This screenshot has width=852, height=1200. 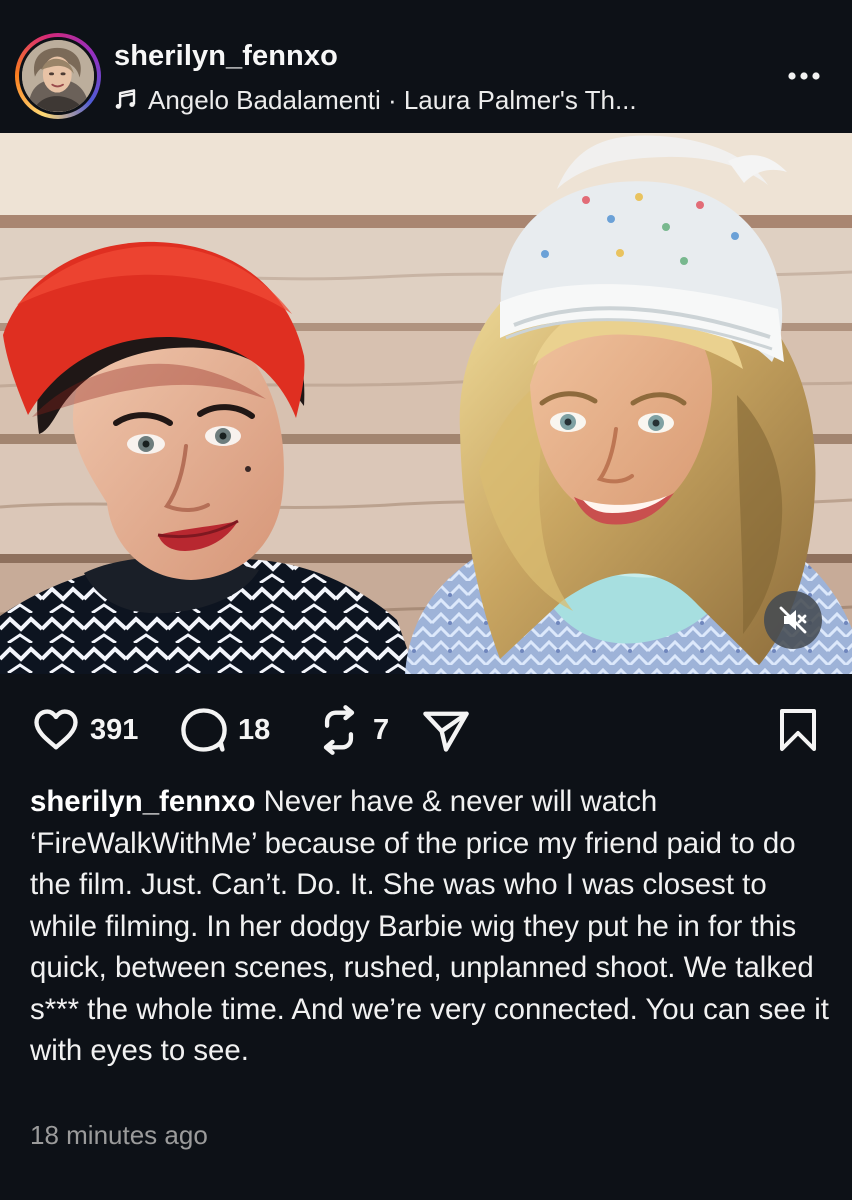 I want to click on comments-count: 18, so click(x=254, y=729).